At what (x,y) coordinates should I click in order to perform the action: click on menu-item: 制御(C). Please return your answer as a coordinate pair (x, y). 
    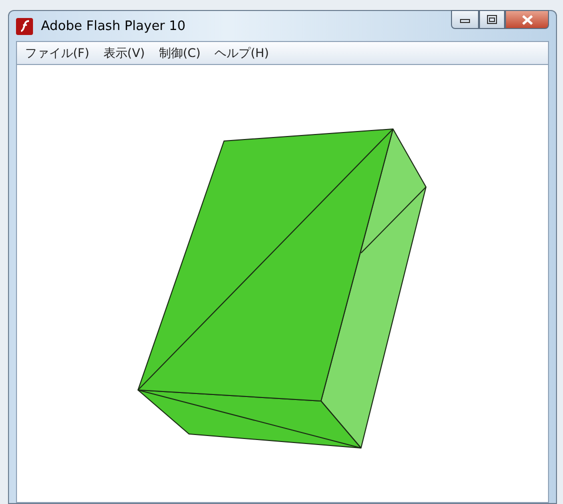
    Looking at the image, I should click on (179, 53).